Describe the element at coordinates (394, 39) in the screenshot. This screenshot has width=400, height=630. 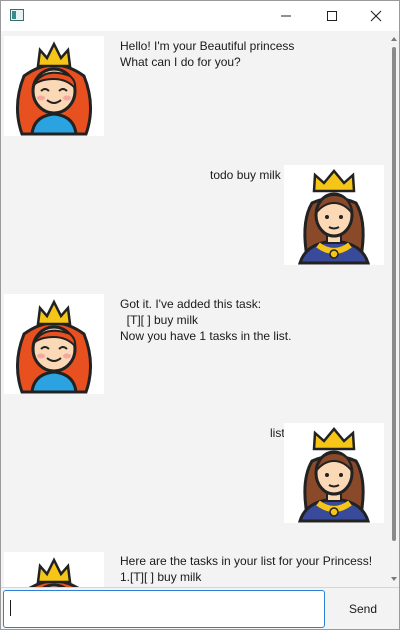
I see `scroll-up-icon` at that location.